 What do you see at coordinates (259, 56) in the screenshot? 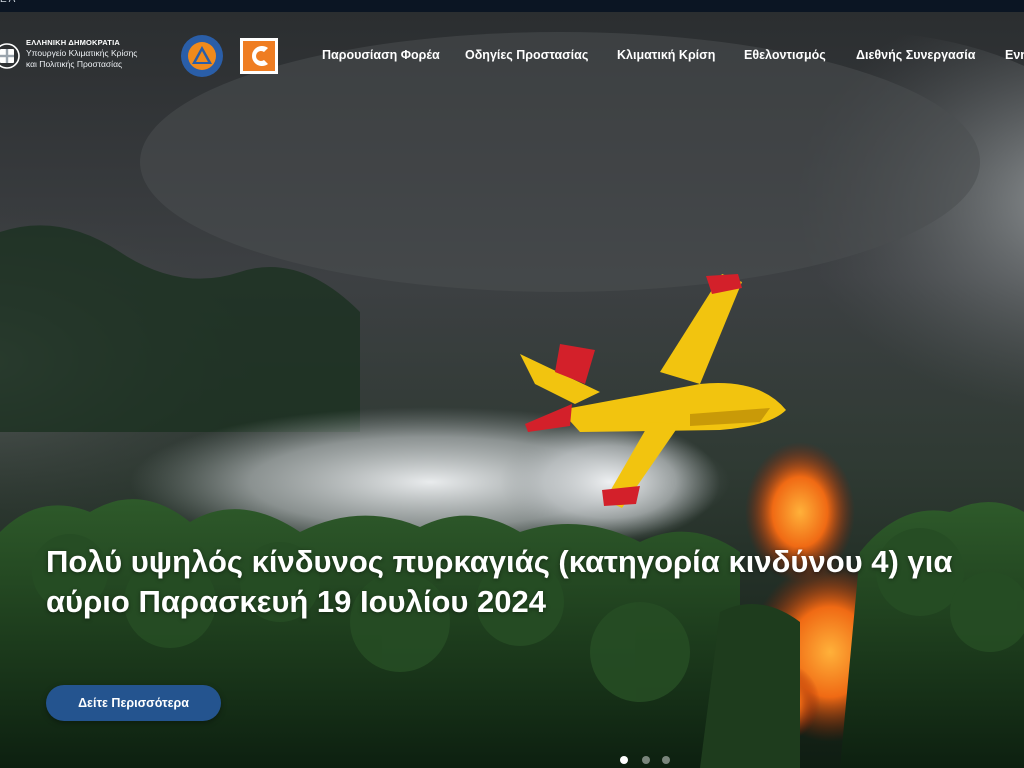
I see `ministry-c-logo-icon` at bounding box center [259, 56].